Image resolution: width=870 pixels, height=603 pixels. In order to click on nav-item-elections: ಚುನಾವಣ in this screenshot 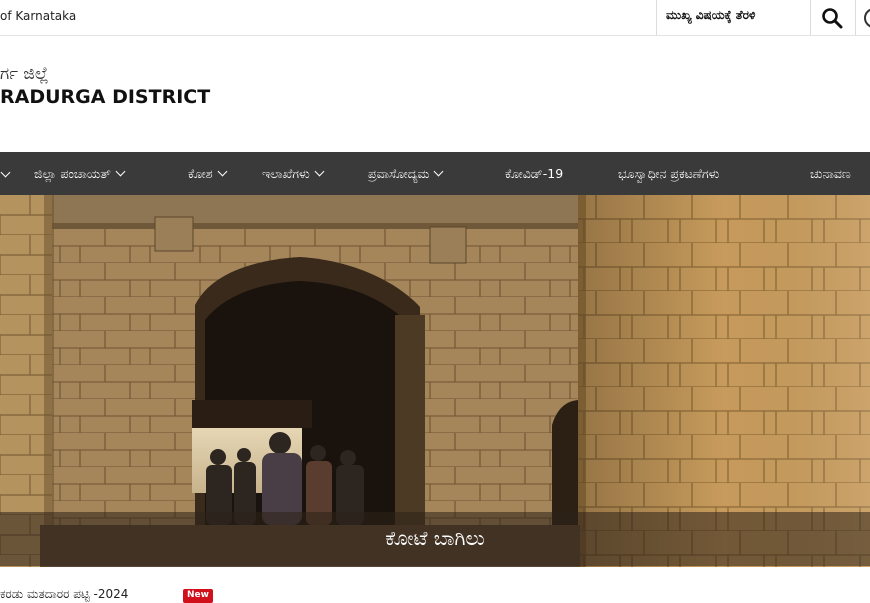, I will do `click(830, 173)`.